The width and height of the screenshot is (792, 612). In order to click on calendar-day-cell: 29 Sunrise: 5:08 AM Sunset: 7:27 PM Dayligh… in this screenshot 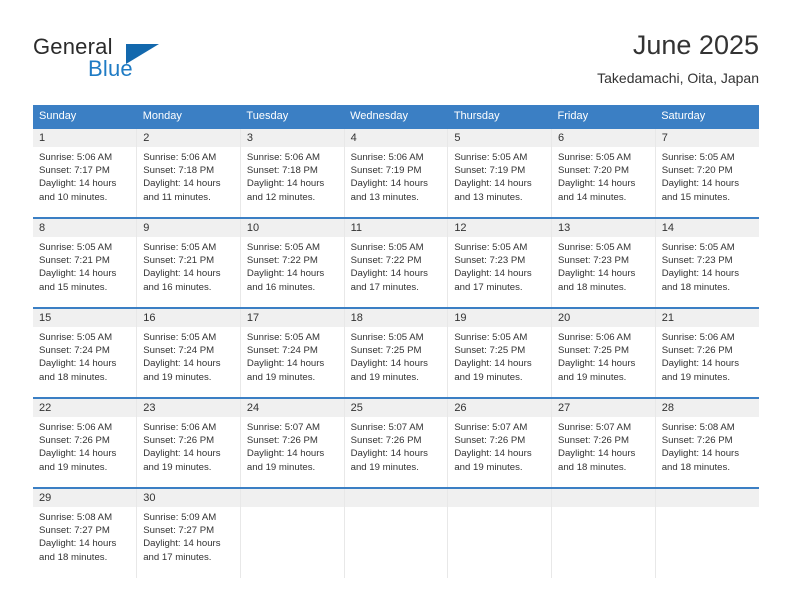, I will do `click(85, 532)`.